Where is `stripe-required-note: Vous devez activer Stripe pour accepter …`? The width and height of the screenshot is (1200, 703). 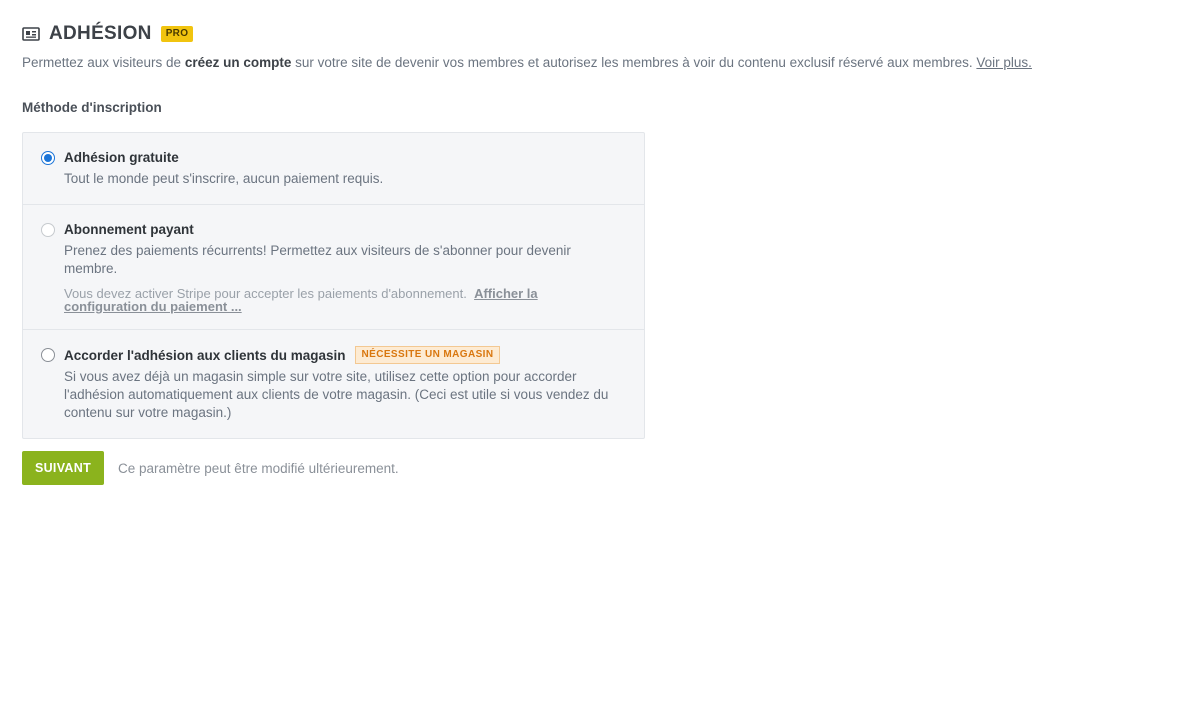
stripe-required-note: Vous devez activer Stripe pour accepter … is located at coordinates (301, 300).